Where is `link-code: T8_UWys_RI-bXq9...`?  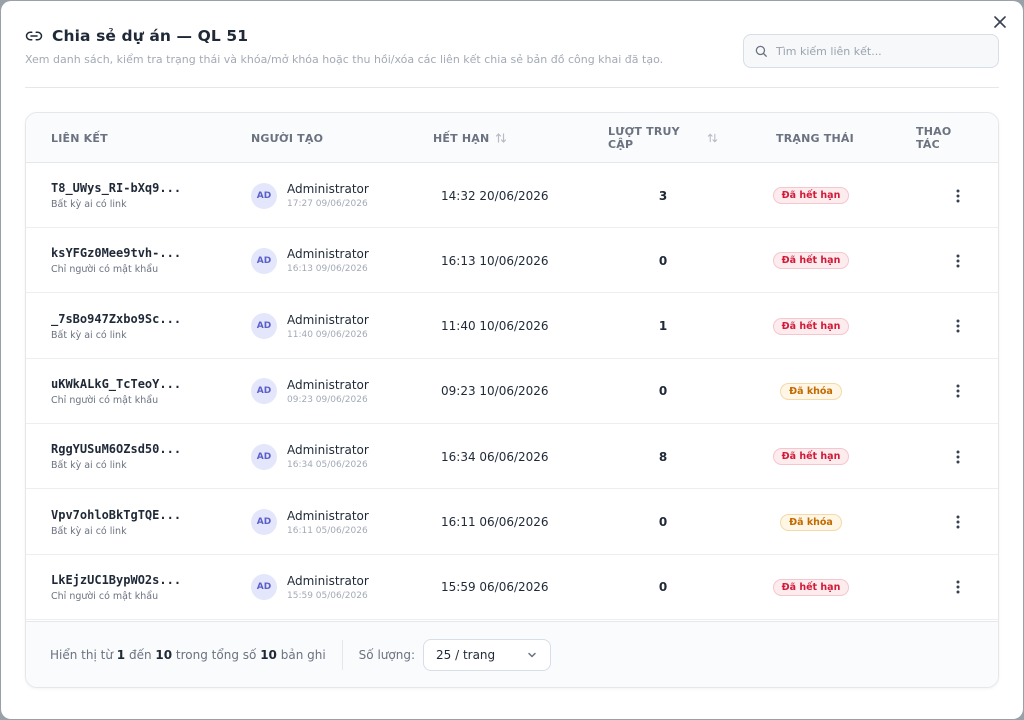 link-code: T8_UWys_RI-bXq9... is located at coordinates (116, 188).